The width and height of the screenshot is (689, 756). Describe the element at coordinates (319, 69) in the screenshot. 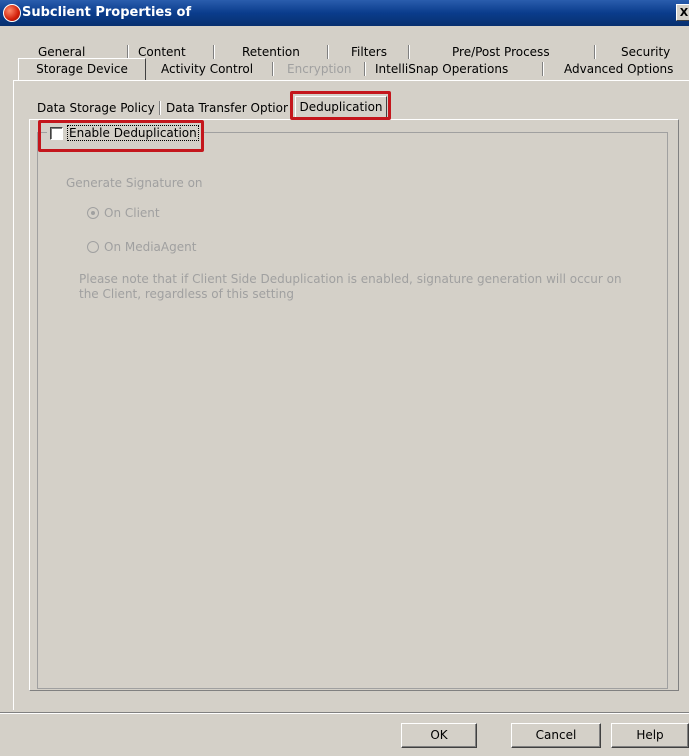

I see `tab-encryption: Encryption` at that location.